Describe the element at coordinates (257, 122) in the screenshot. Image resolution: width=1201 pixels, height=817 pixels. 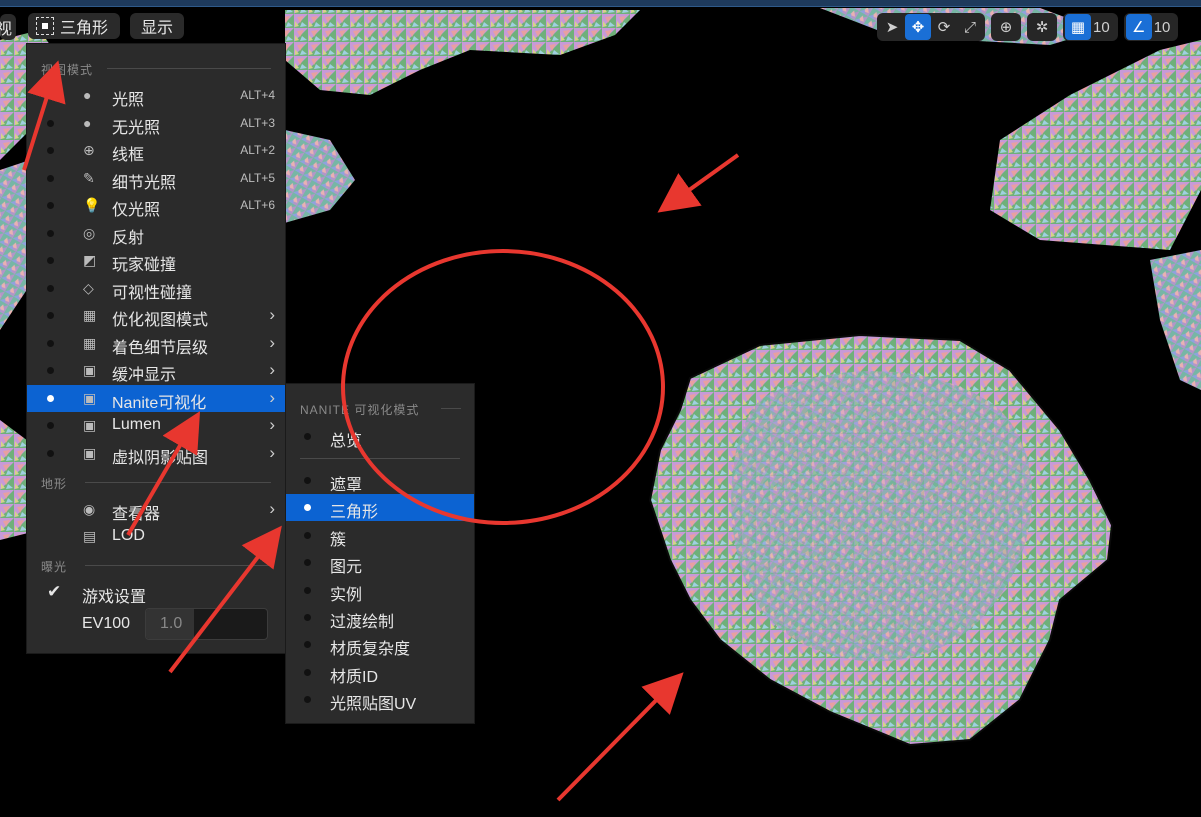
I see `shortcut-label: ALT+3` at that location.